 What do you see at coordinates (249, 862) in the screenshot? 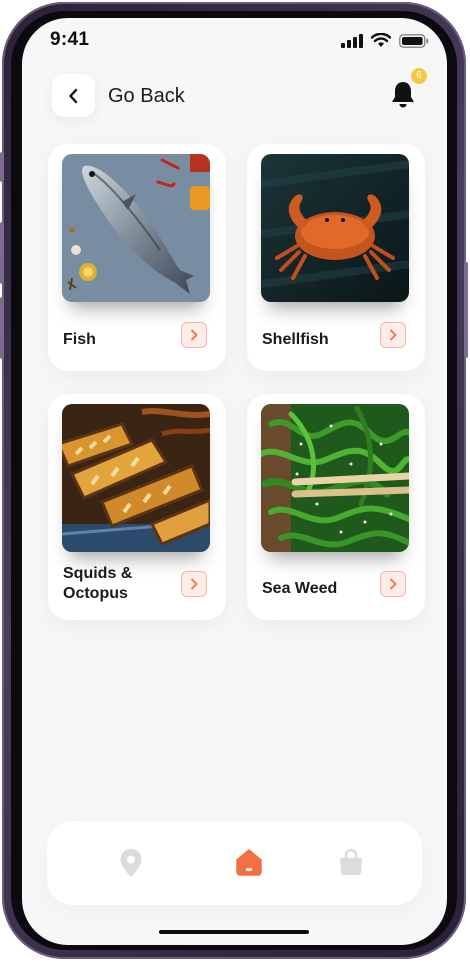
I see `home-icon` at bounding box center [249, 862].